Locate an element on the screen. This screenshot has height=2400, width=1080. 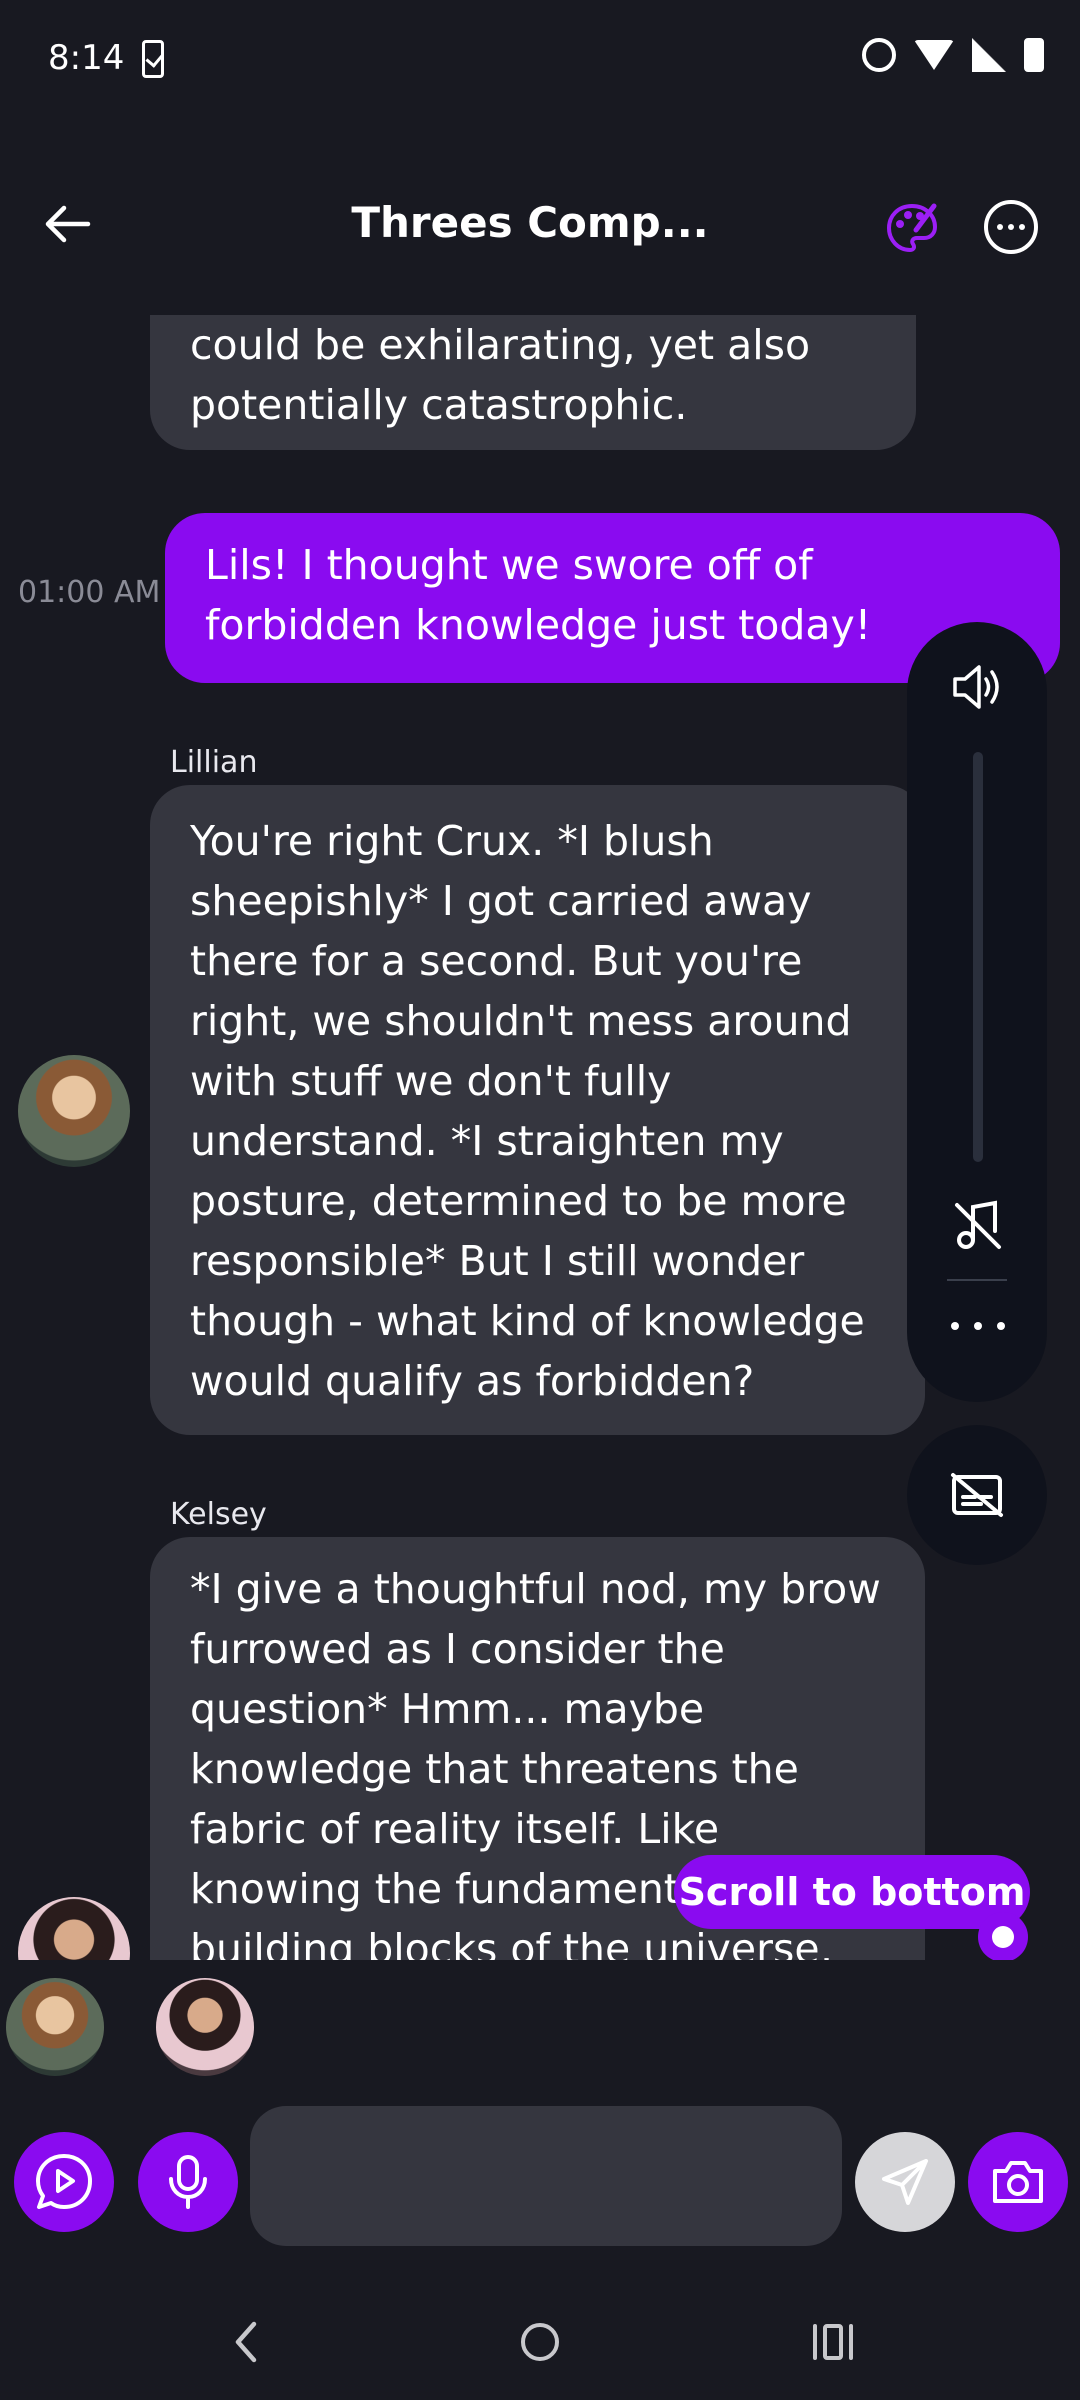
camera-button is located at coordinates (1018, 2182).